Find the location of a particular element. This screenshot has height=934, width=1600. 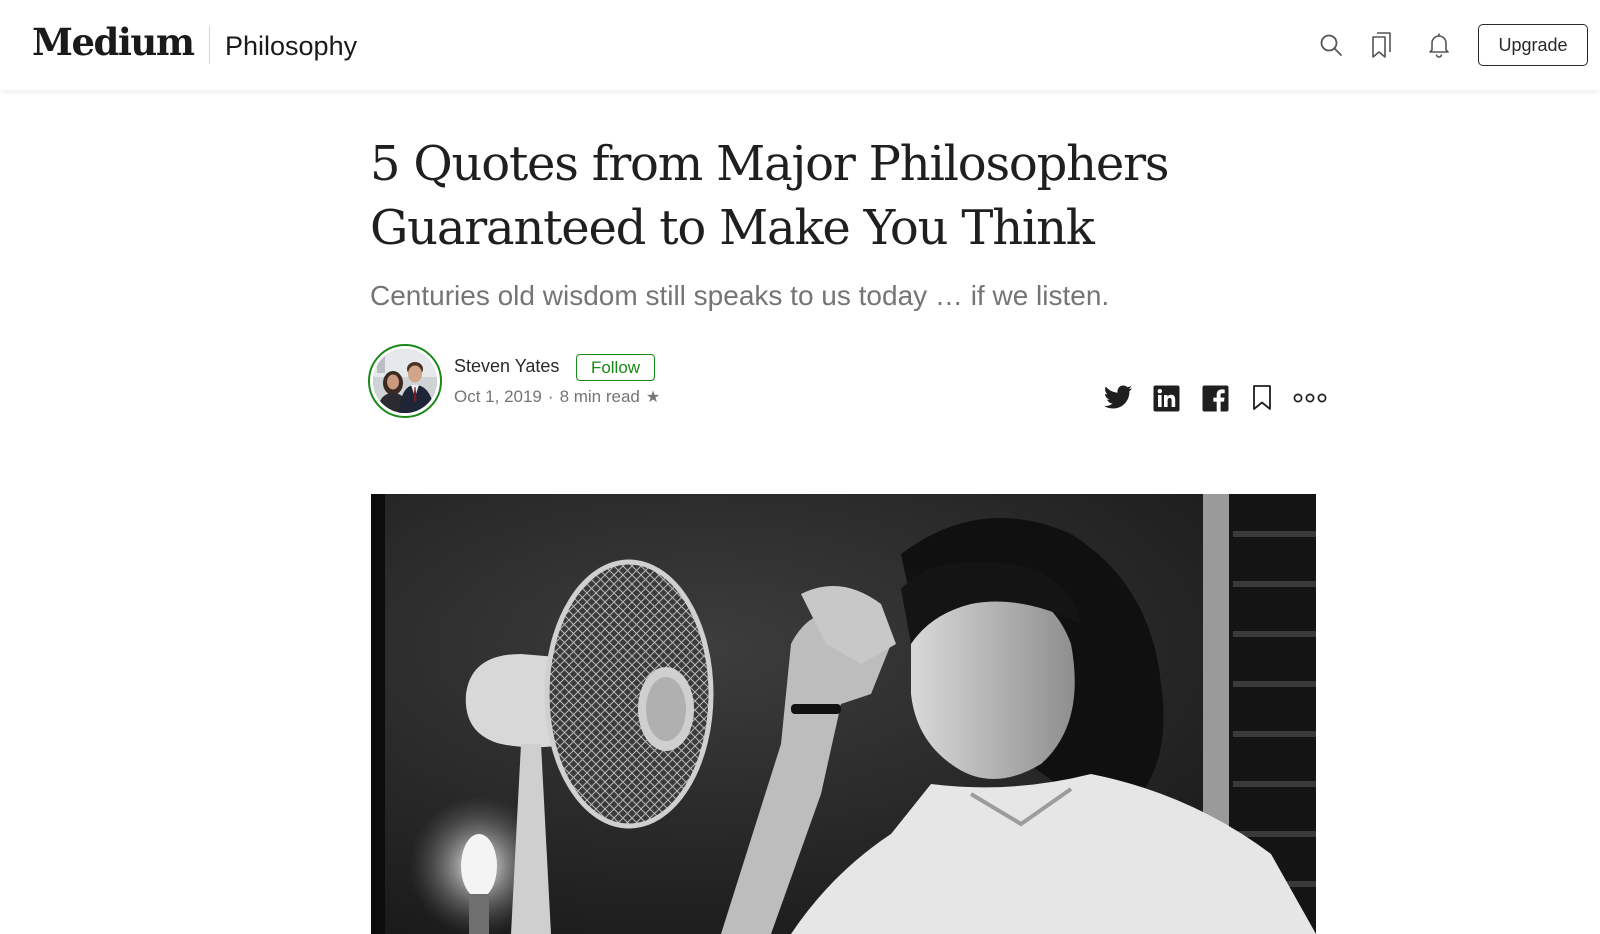

logo-divider is located at coordinates (209, 45).